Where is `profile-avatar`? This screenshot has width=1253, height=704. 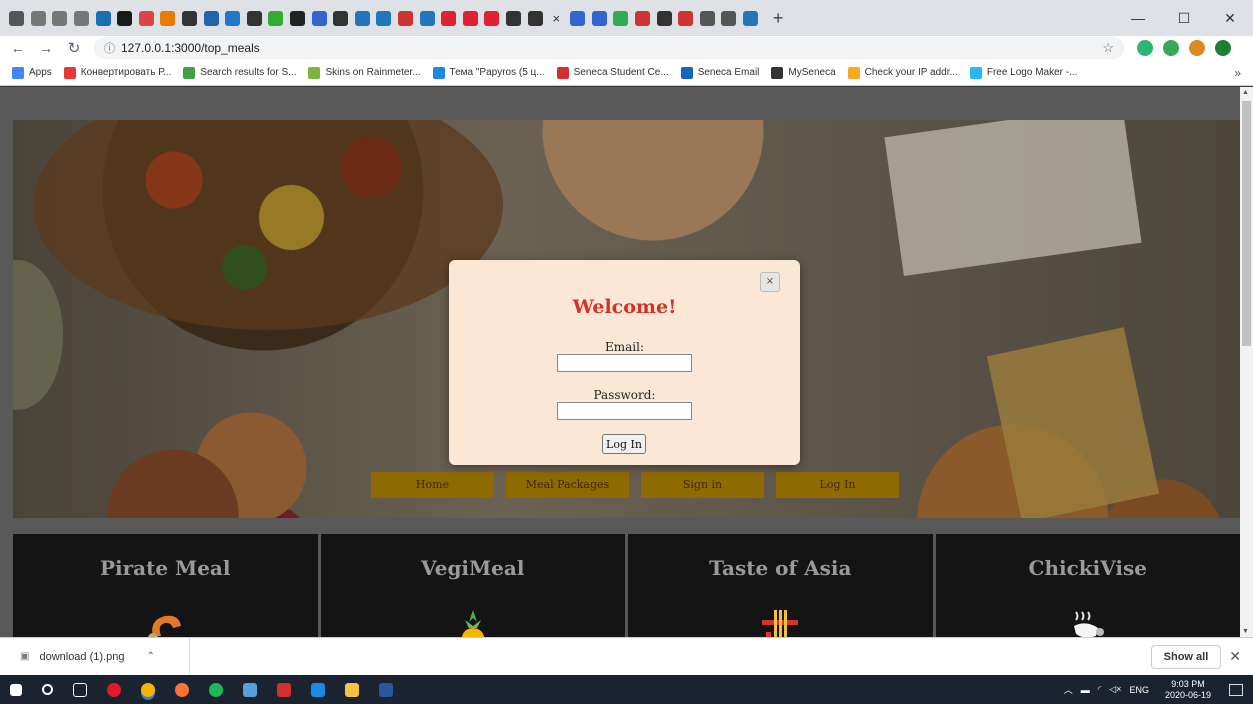 profile-avatar is located at coordinates (1197, 48).